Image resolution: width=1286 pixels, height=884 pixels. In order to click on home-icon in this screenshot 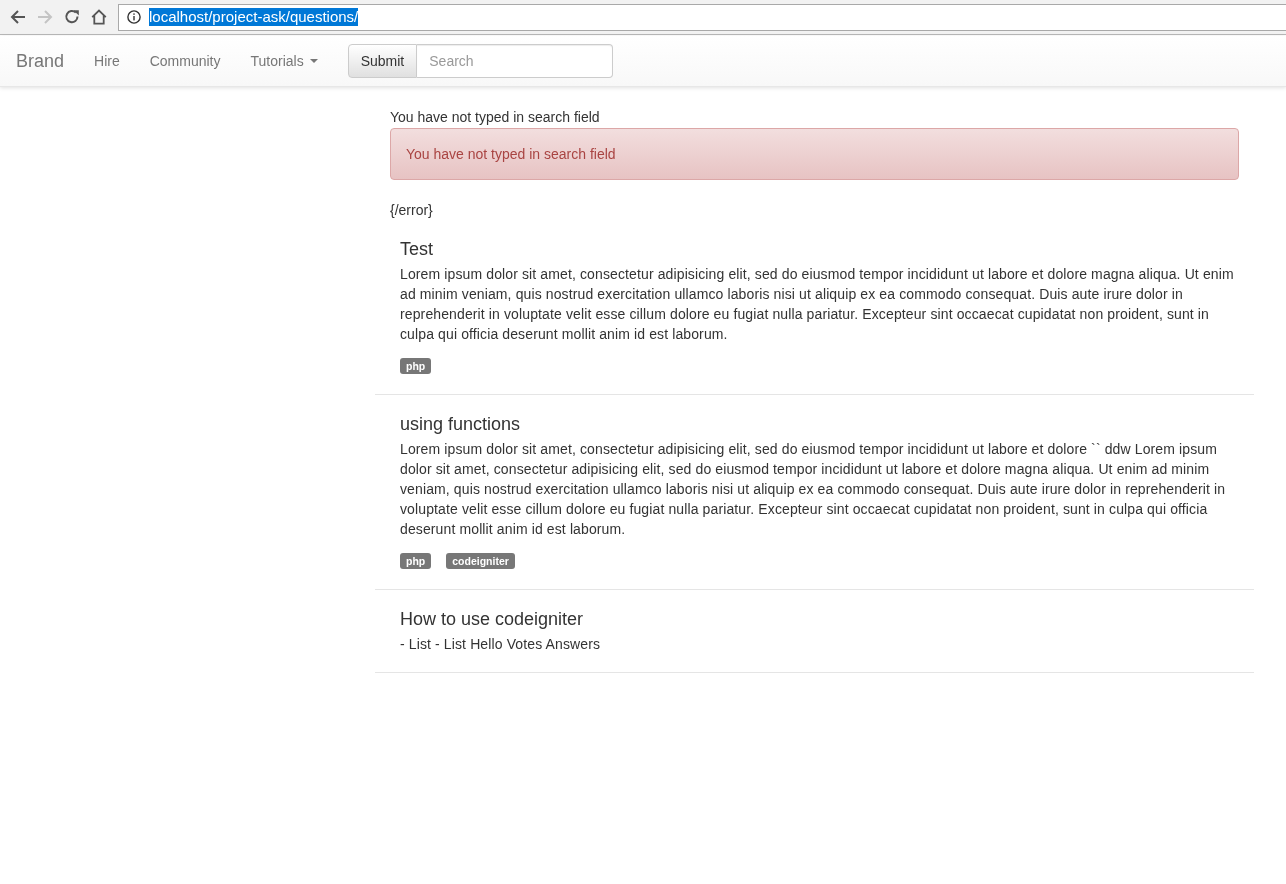, I will do `click(99, 17)`.